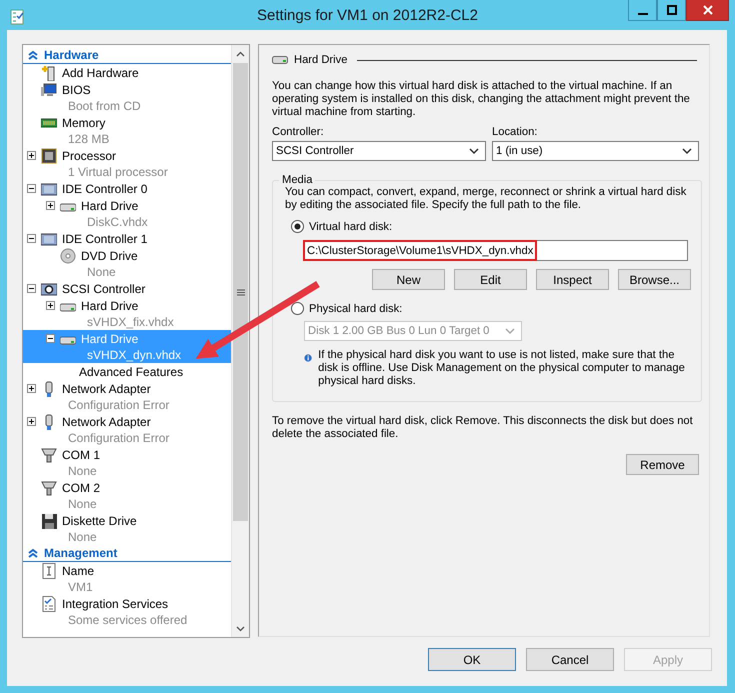  What do you see at coordinates (643, 14) in the screenshot?
I see `minimize-icon` at bounding box center [643, 14].